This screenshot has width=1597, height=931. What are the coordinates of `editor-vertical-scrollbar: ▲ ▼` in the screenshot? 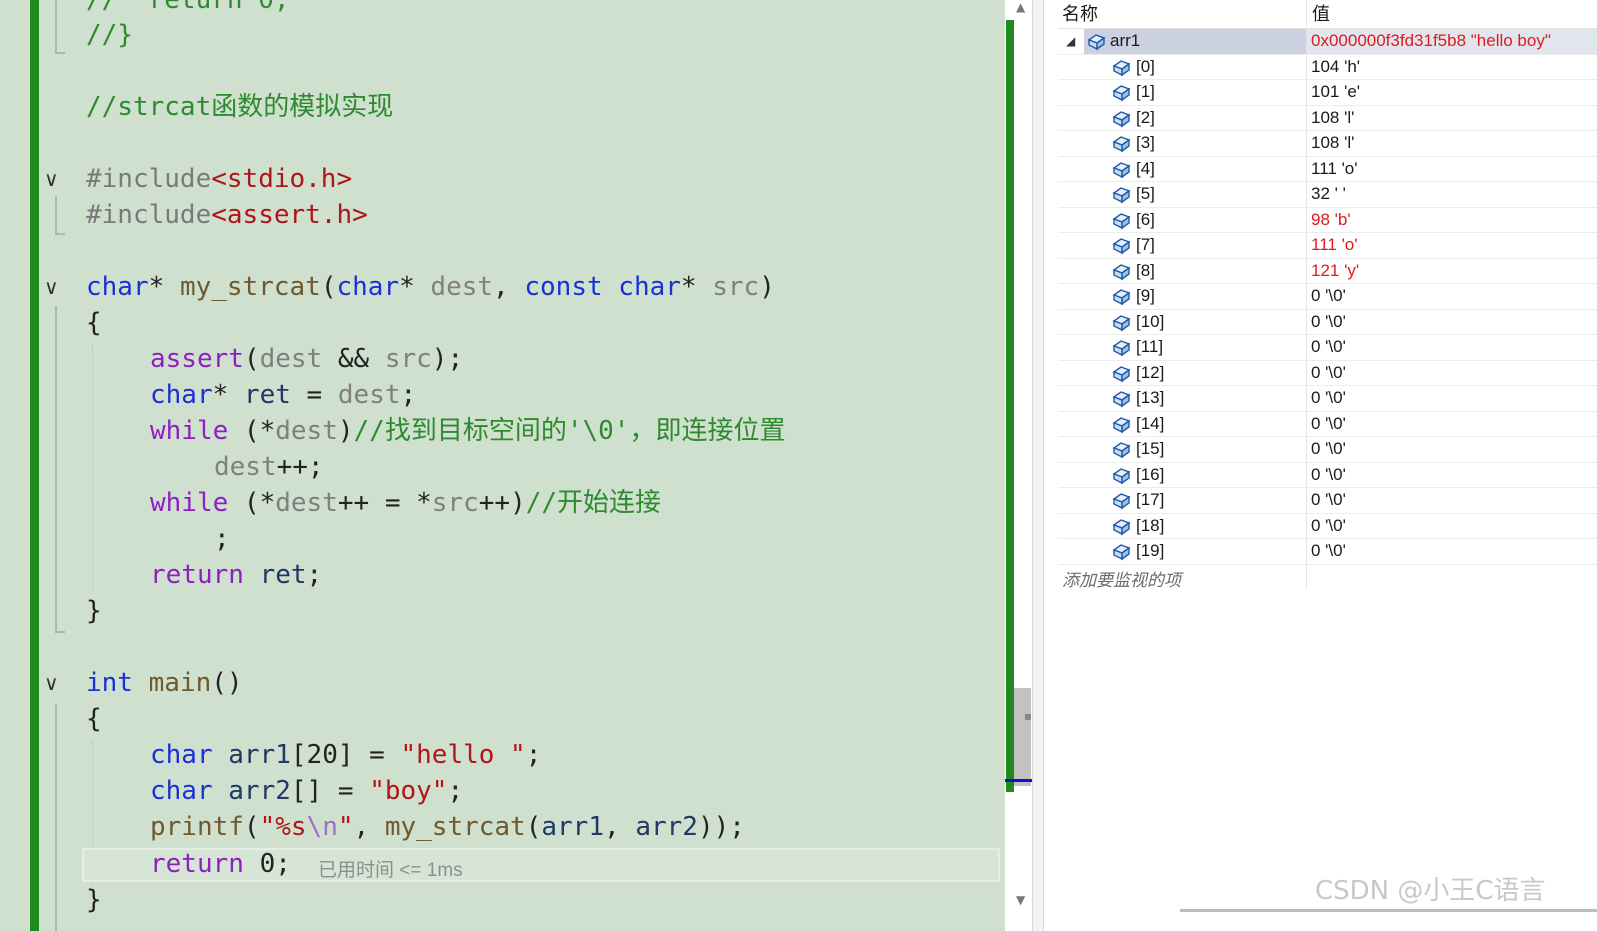 It's located at (1018, 465).